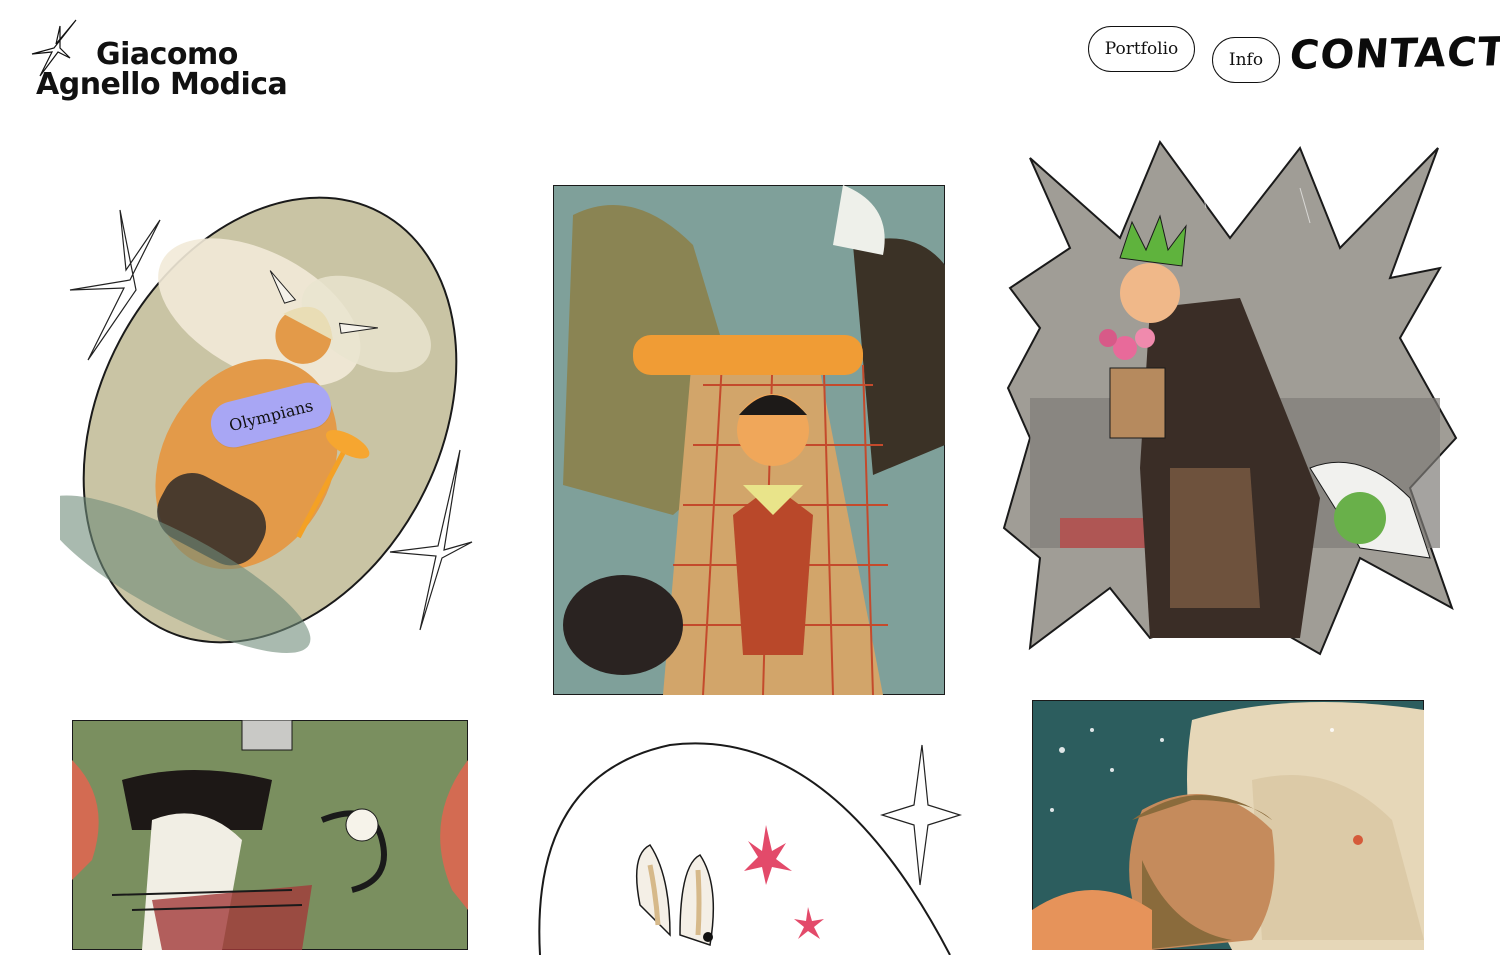 The image size is (1500, 955). Describe the element at coordinates (1141, 49) in the screenshot. I see `nav-portfolio-button: Portfolio` at that location.